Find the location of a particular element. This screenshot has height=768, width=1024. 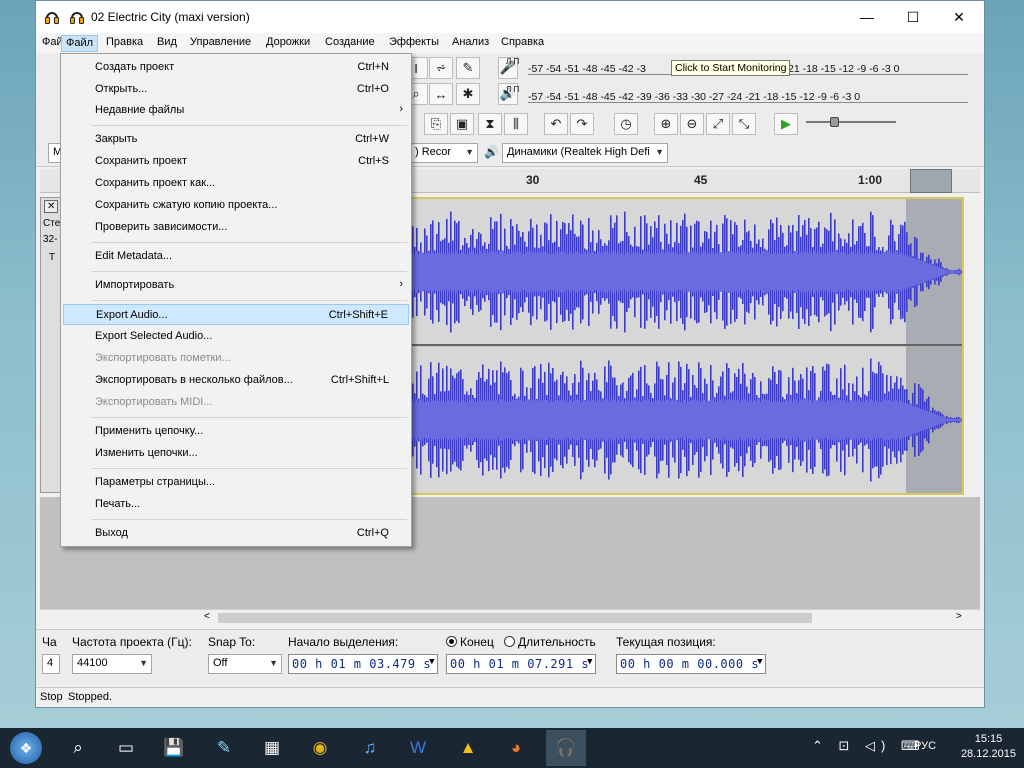

selection-end-field: 00 h 01 m 07.291 s ▼ is located at coordinates (521, 664).